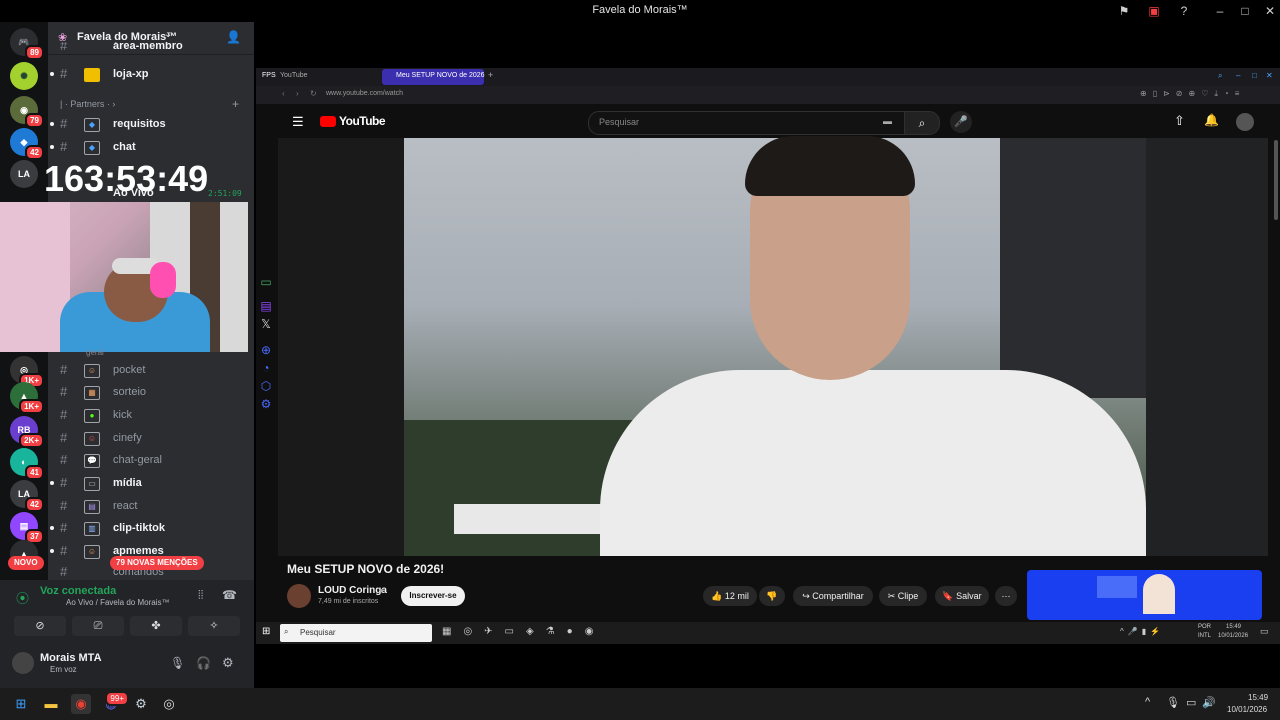 This screenshot has width=1280, height=720. Describe the element at coordinates (352, 590) in the screenshot. I see `channel-name: LOUD Coringa` at that location.